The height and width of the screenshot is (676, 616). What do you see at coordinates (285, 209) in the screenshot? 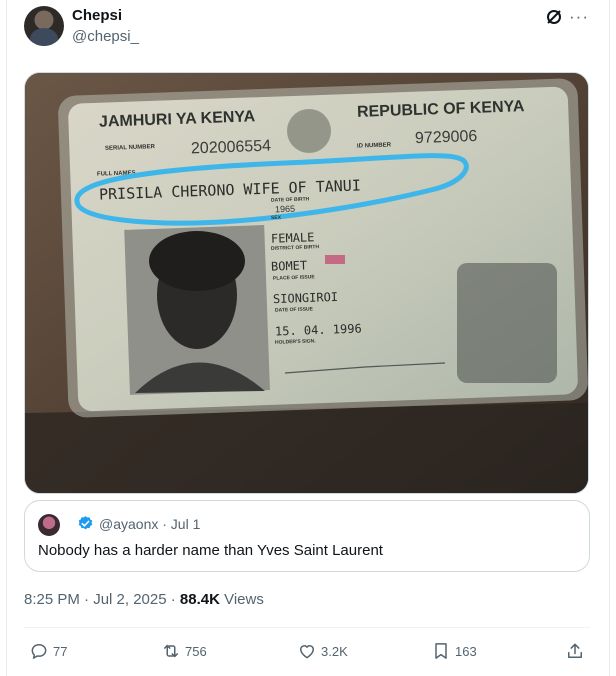
I see `id-dob-value: 1965` at bounding box center [285, 209].